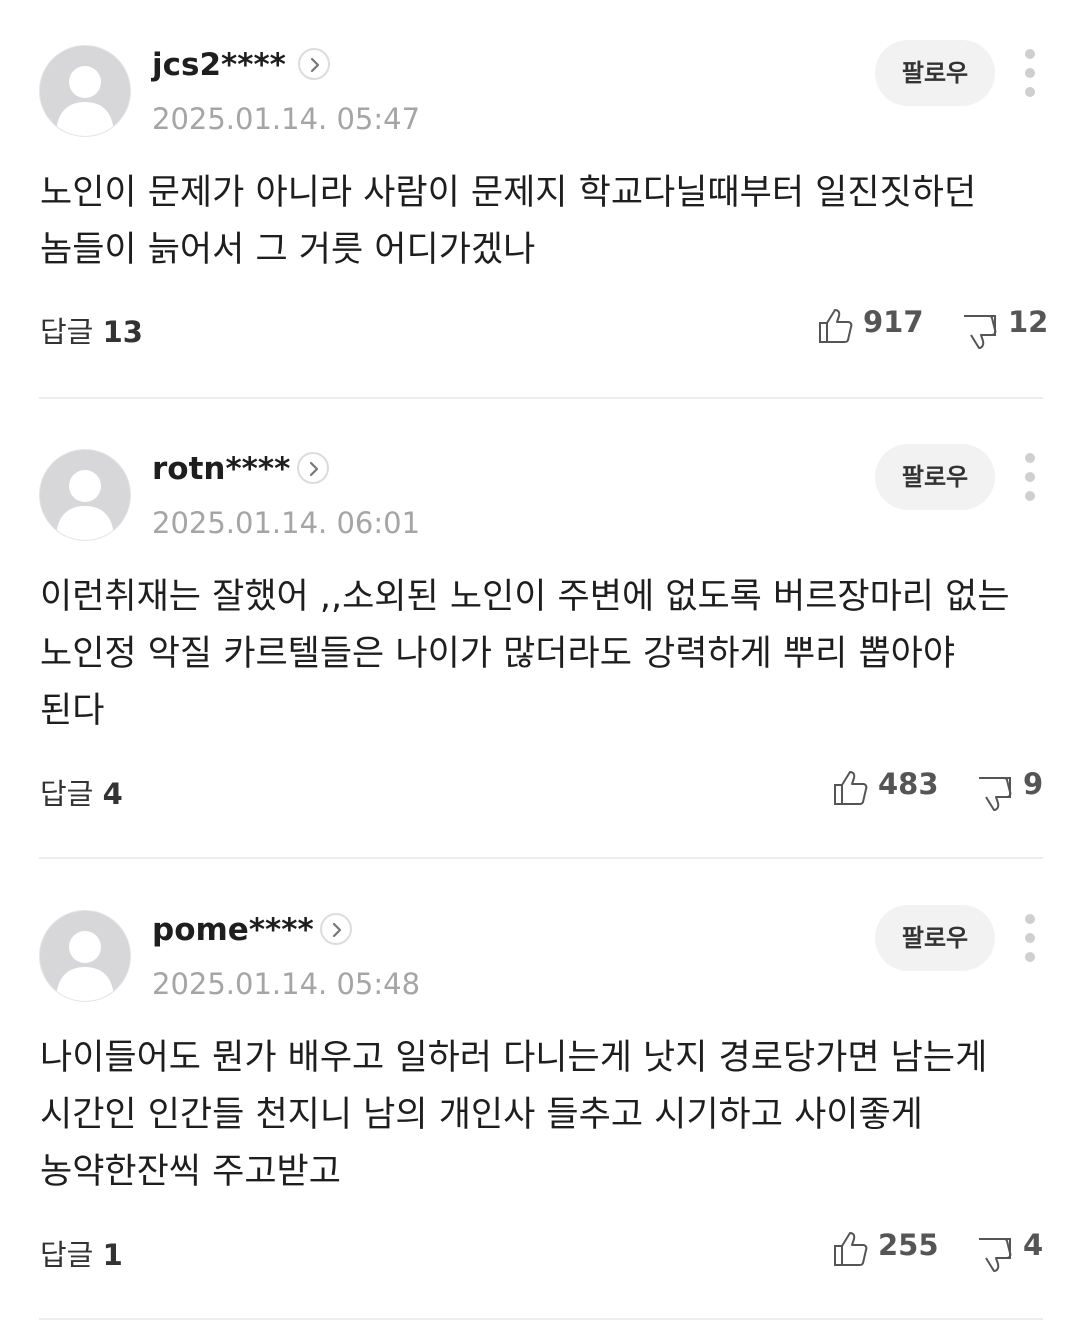 Image resolution: width=1080 pixels, height=1323 pixels. I want to click on username: pome****, so click(233, 930).